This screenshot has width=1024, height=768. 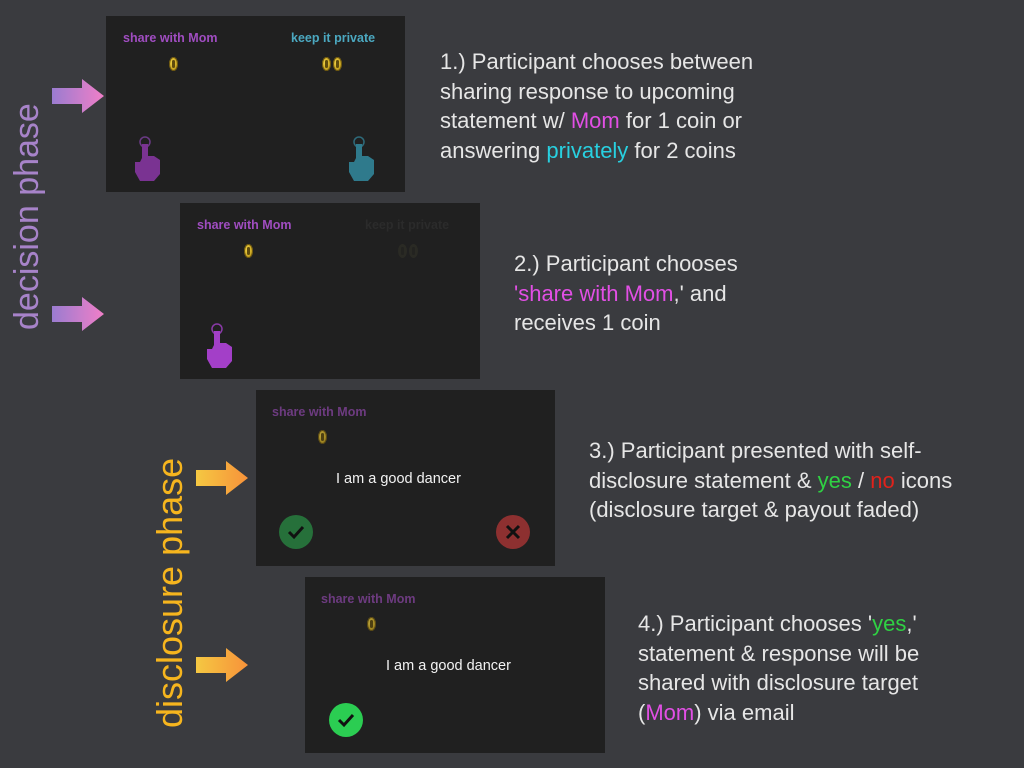 I want to click on caption-line: (disclosure target & payout faded), so click(x=754, y=509).